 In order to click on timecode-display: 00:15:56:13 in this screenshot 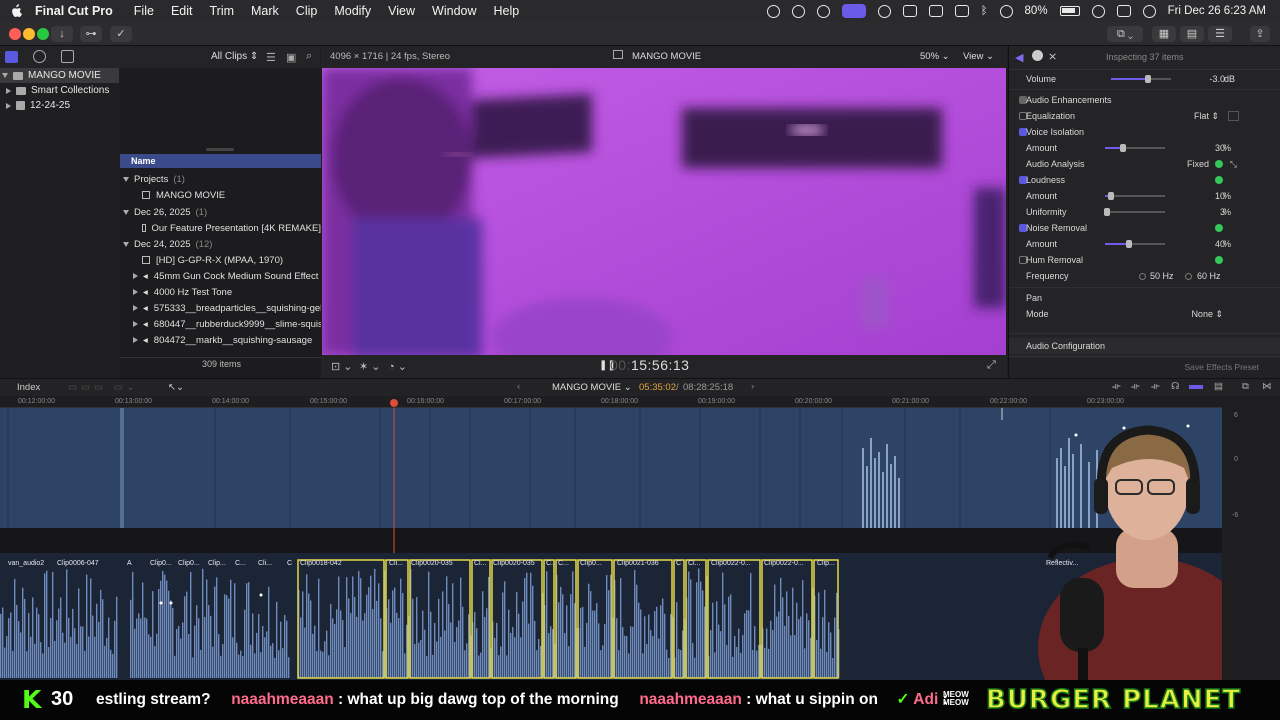, I will do `click(649, 365)`.